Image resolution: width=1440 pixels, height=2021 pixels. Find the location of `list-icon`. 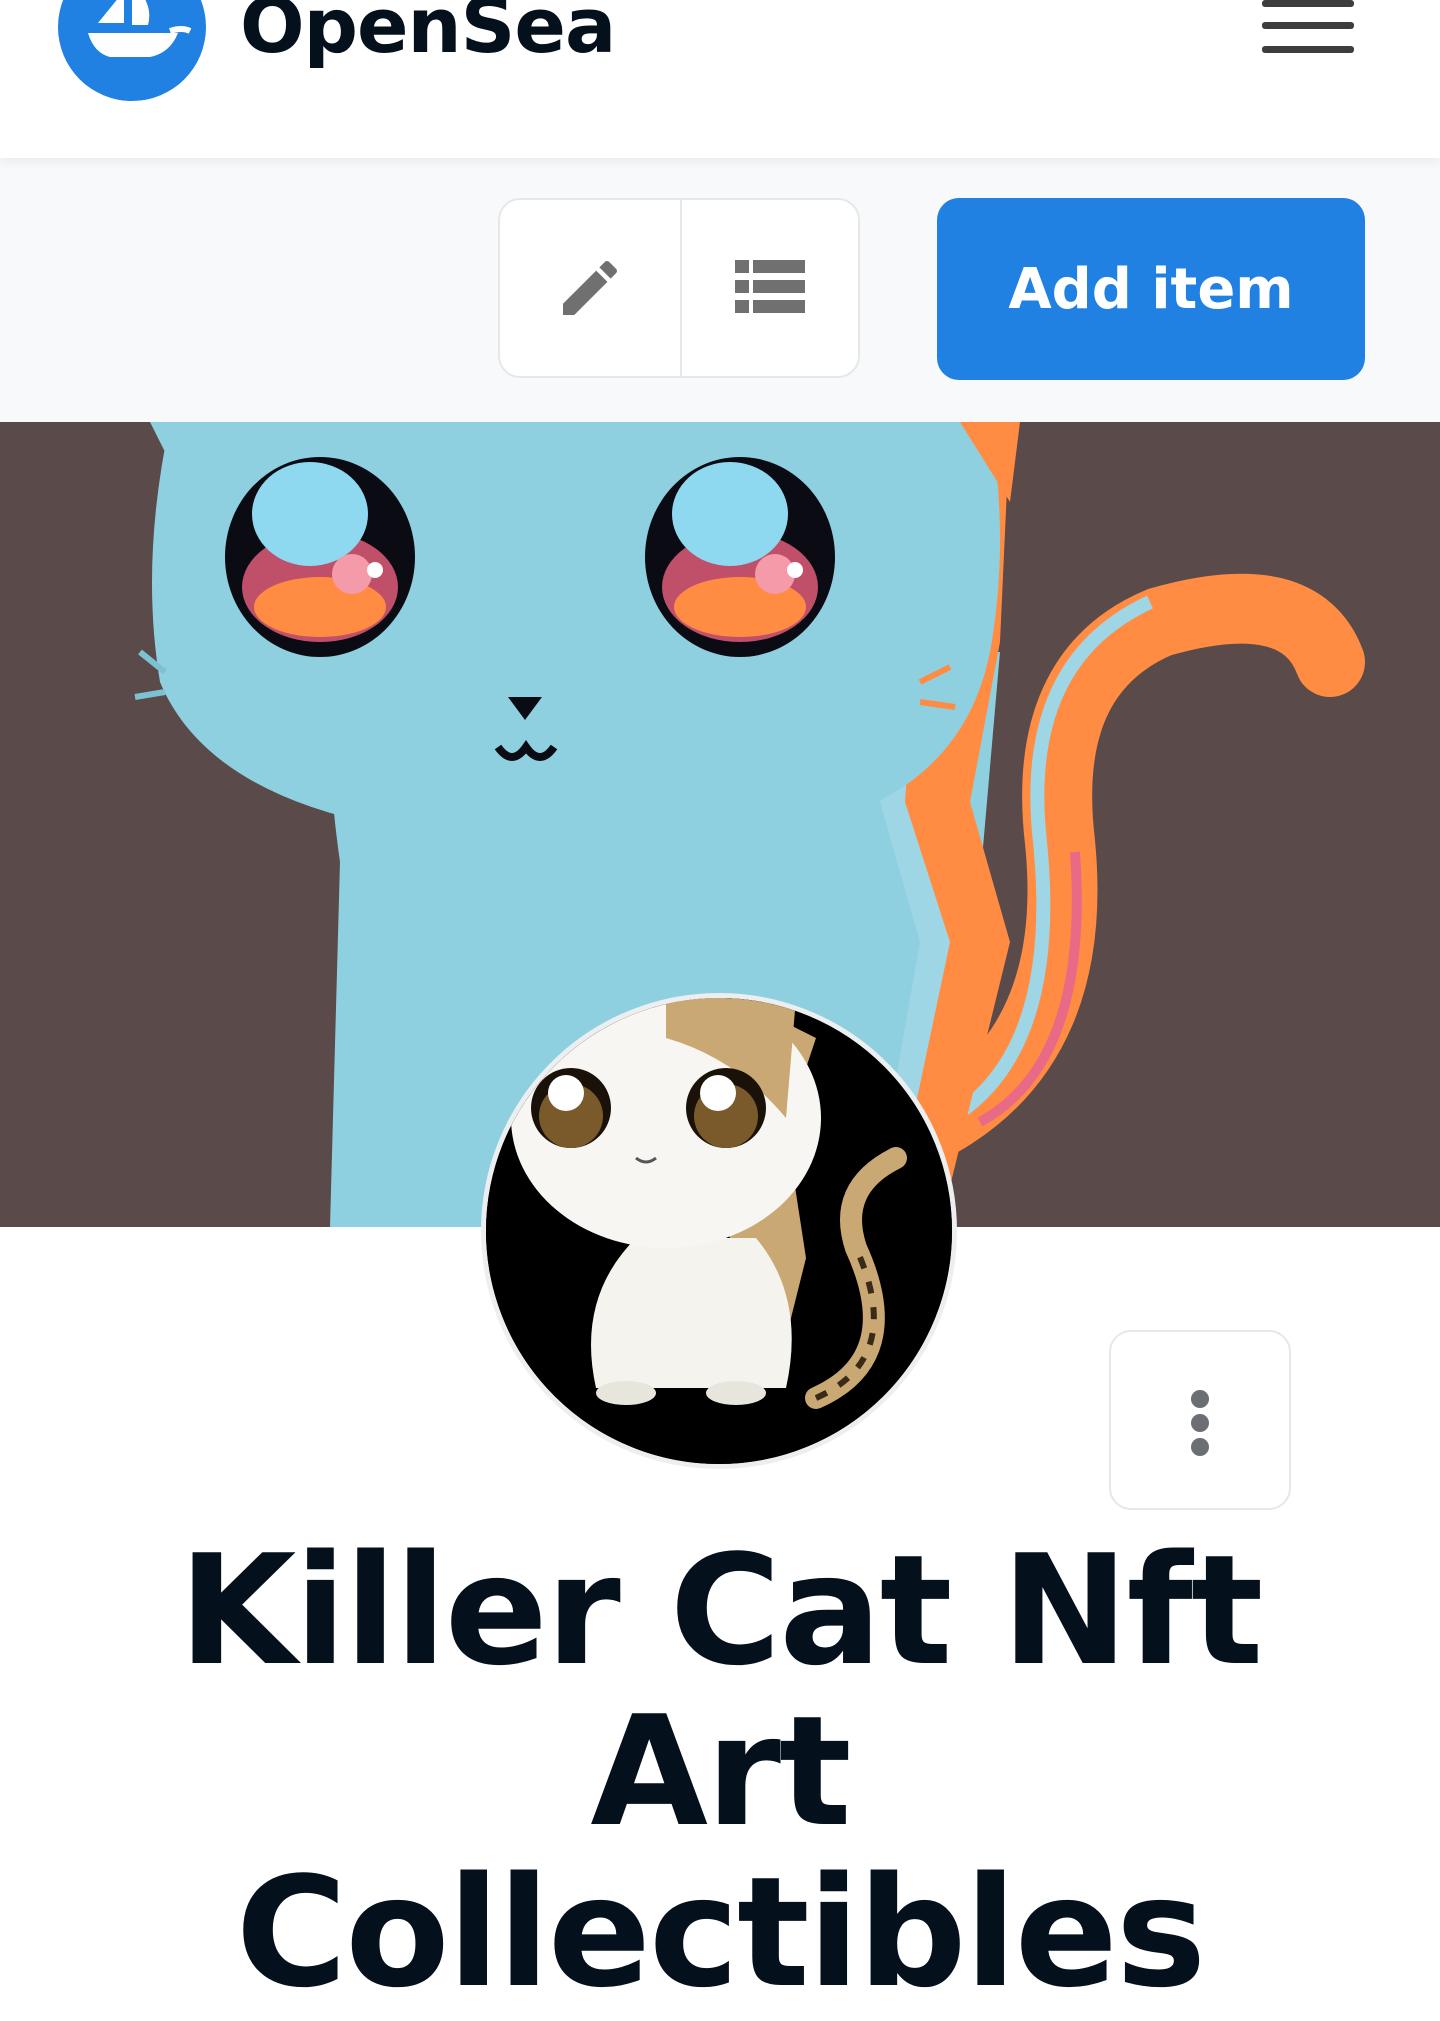

list-icon is located at coordinates (770, 286).